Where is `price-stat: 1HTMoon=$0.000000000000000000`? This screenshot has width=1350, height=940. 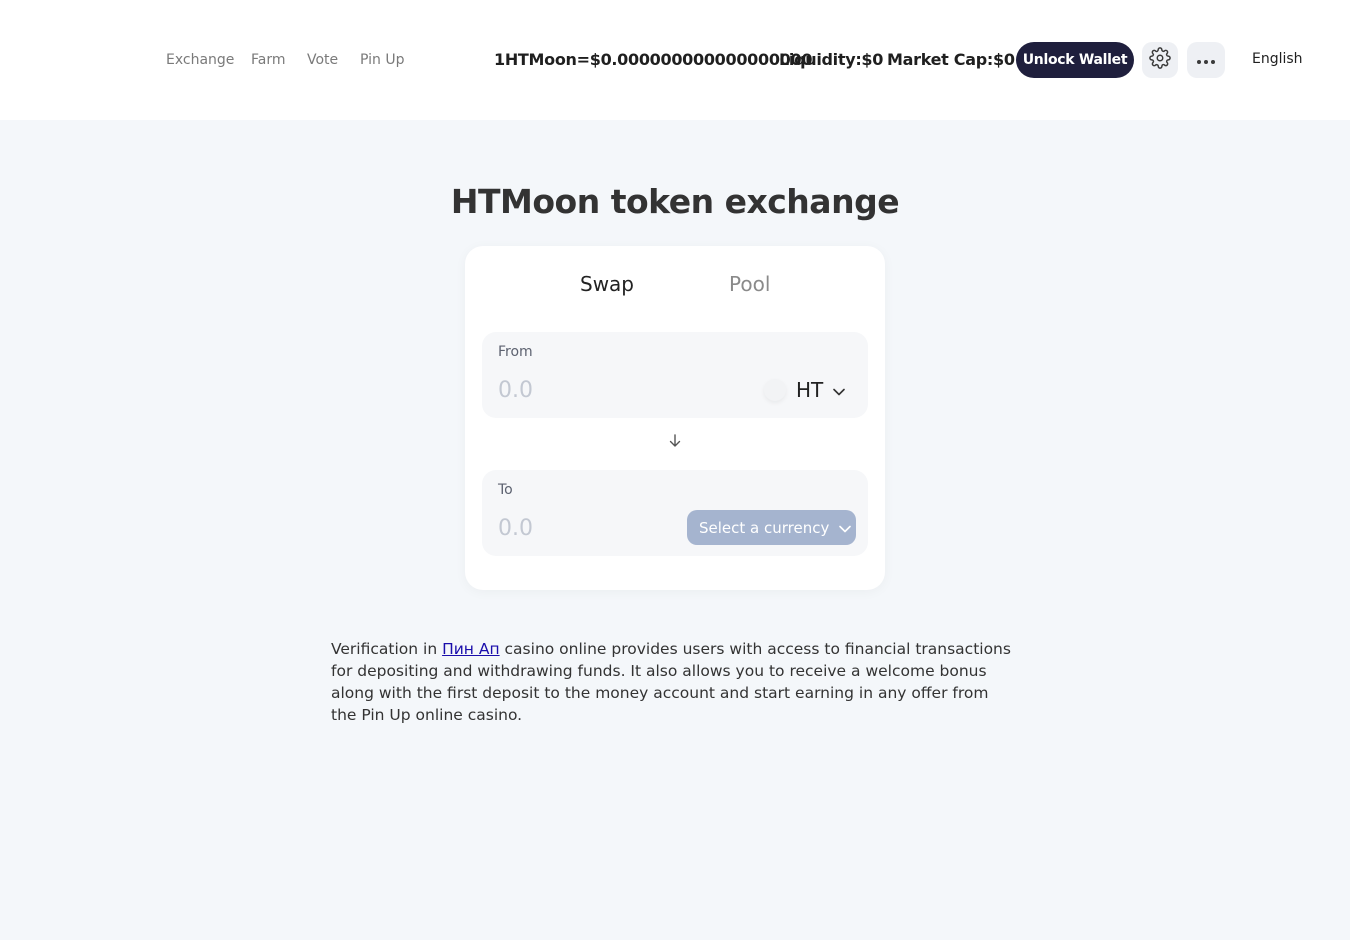
price-stat: 1HTMoon=$0.000000000000000000 is located at coordinates (653, 59).